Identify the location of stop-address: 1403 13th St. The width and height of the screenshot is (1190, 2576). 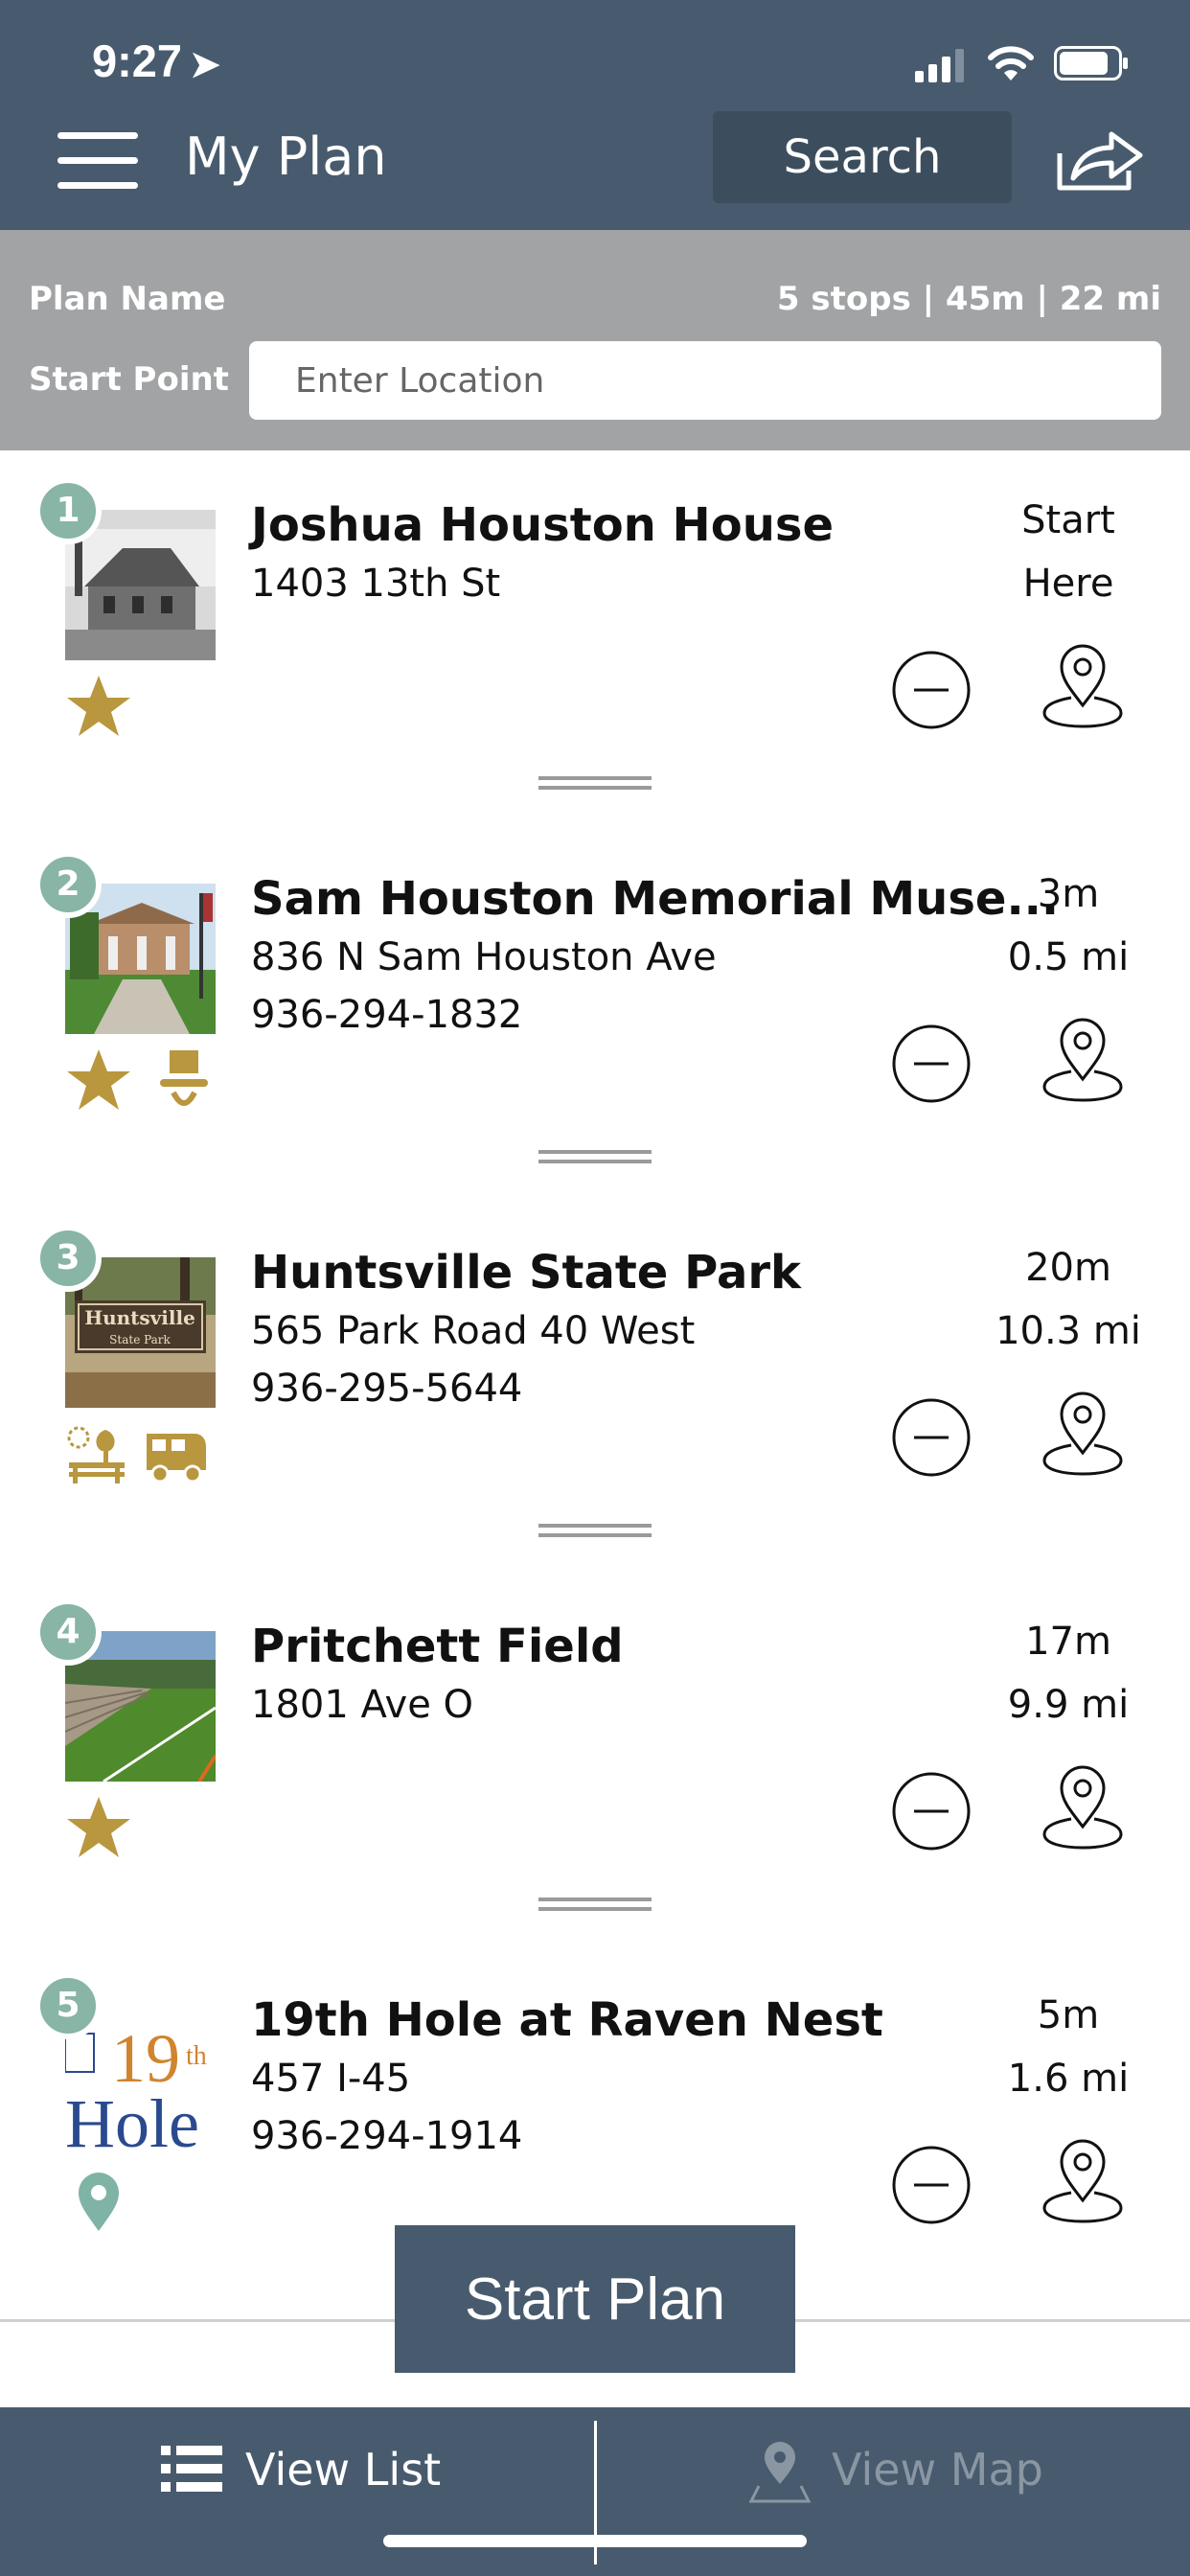
(376, 584).